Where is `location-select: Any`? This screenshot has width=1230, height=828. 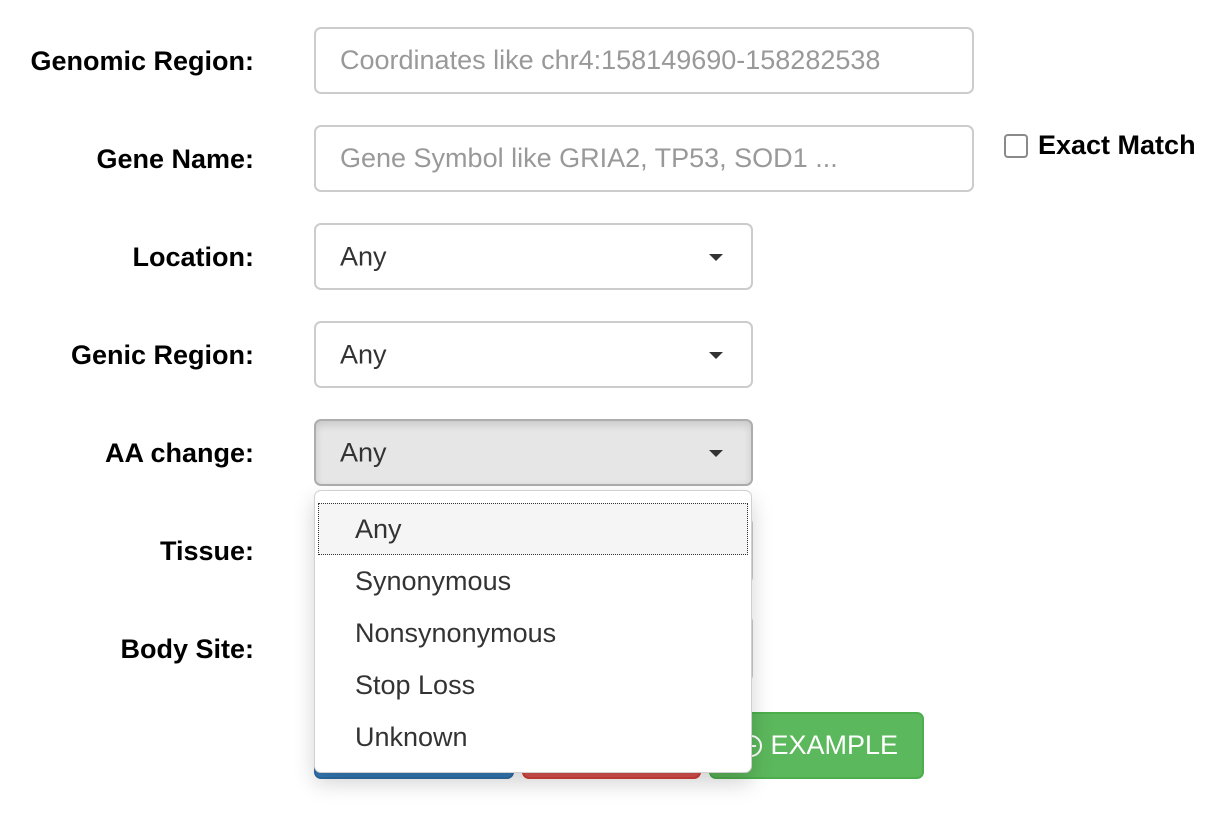
location-select: Any is located at coordinates (533, 256).